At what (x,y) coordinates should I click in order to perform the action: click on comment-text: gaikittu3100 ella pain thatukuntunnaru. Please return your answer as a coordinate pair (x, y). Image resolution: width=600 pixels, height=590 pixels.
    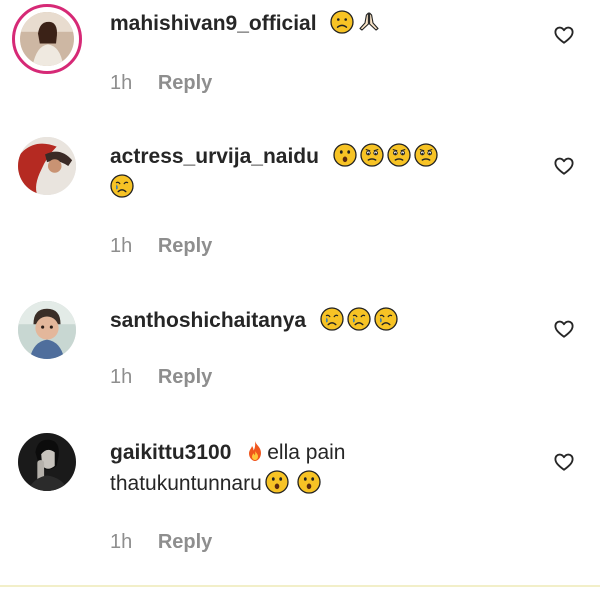
    Looking at the image, I should click on (320, 468).